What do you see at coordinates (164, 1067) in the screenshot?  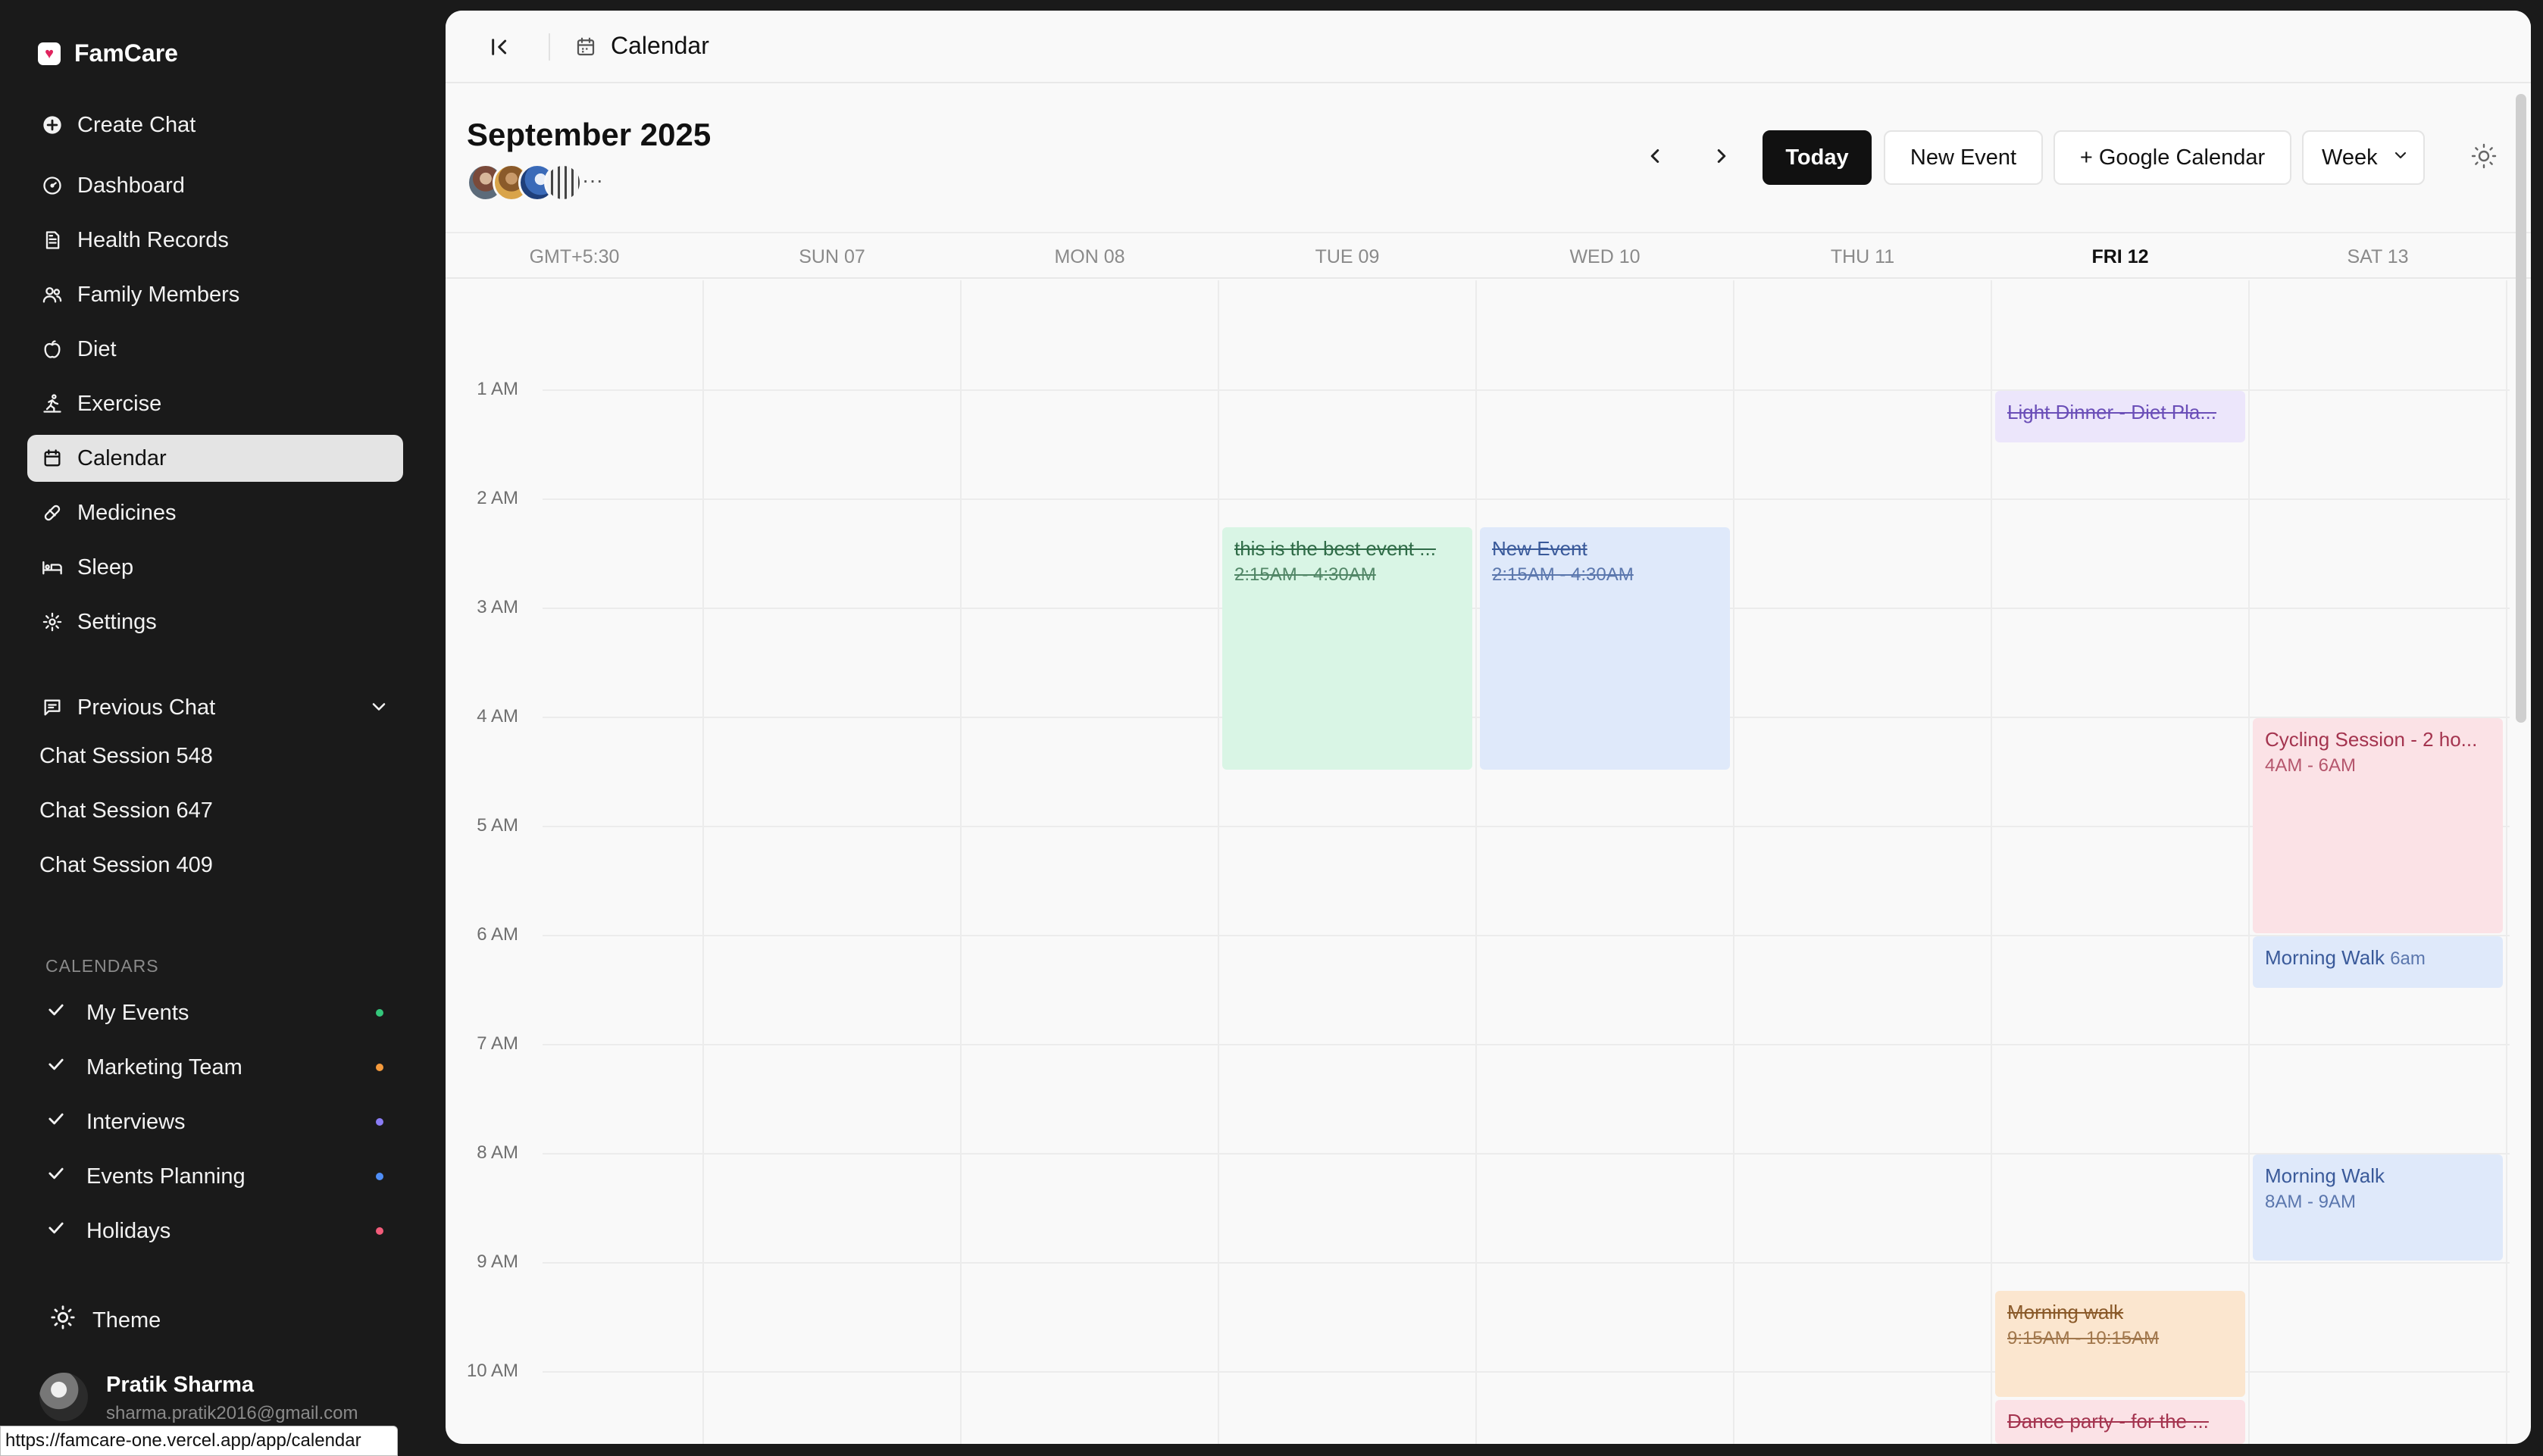 I see `calendar-filter-label: Marketing Team` at bounding box center [164, 1067].